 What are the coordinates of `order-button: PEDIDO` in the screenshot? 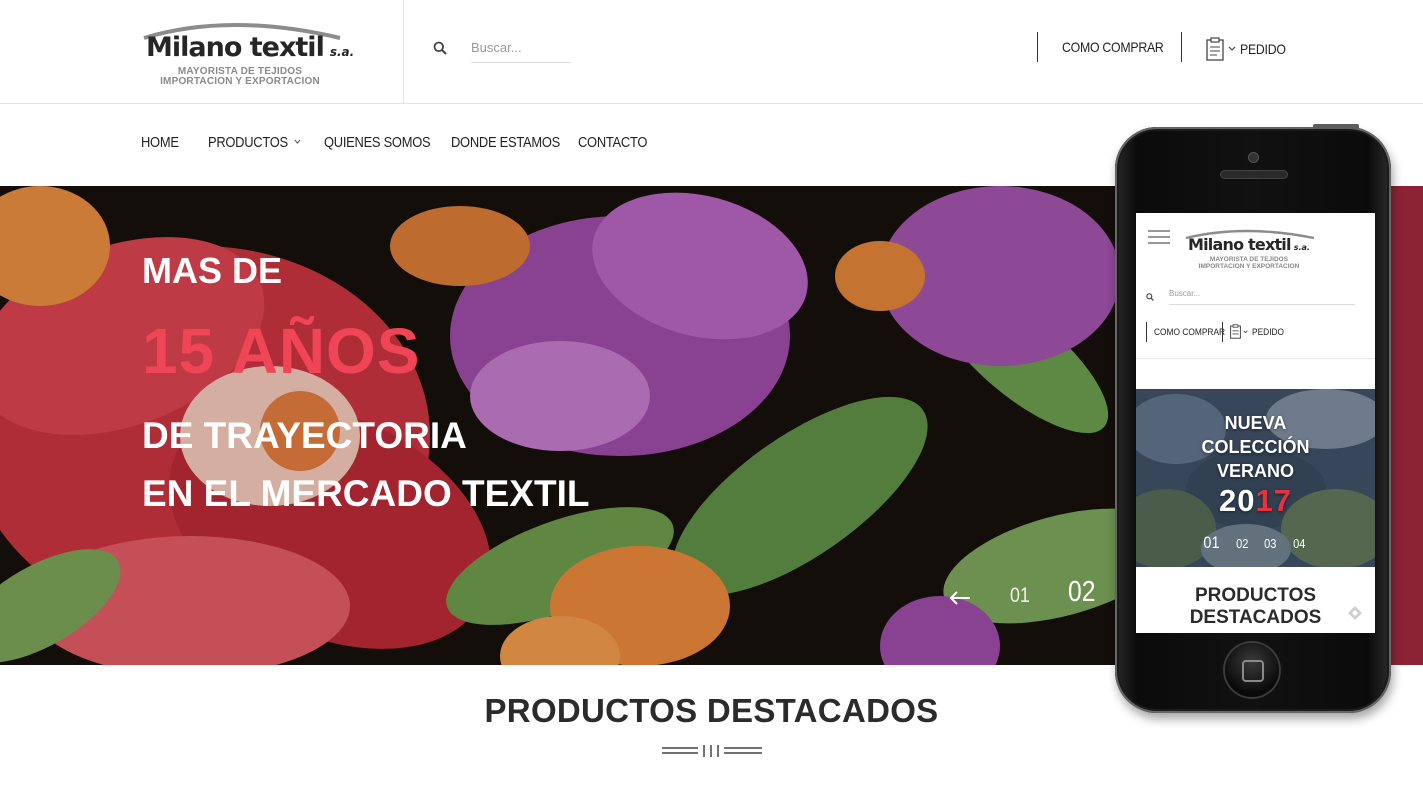 It's located at (1249, 49).